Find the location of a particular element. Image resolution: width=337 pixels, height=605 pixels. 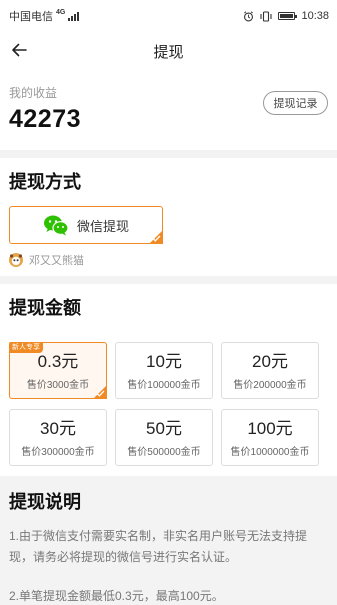

page-title: 提现 is located at coordinates (168, 52).